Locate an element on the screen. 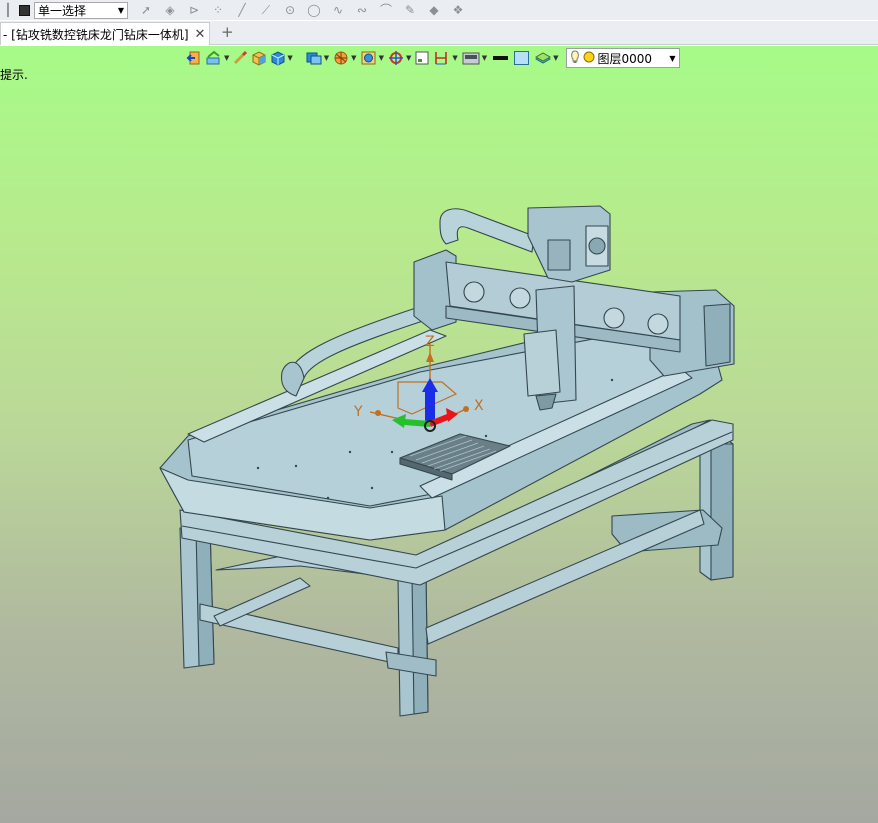  layers-b-icon: ❖ is located at coordinates (458, 10).